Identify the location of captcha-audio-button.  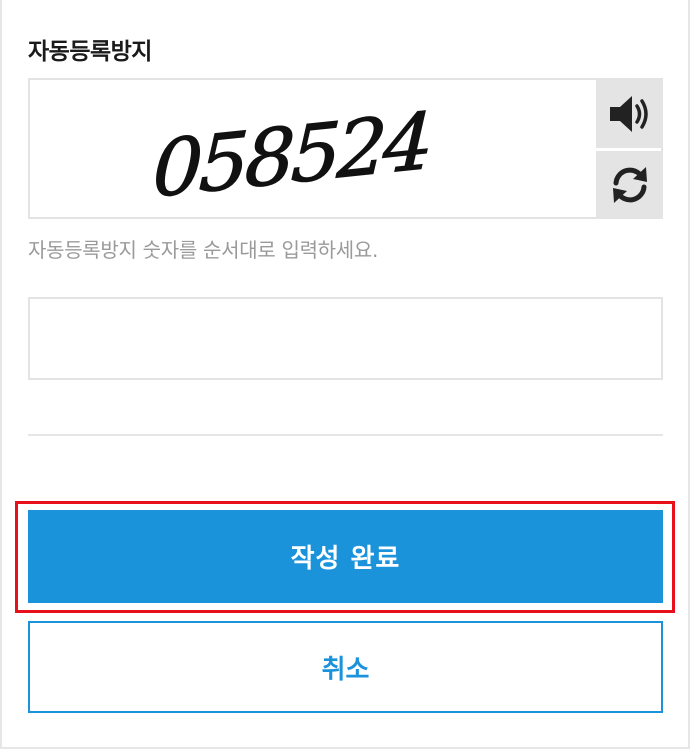
(629, 114).